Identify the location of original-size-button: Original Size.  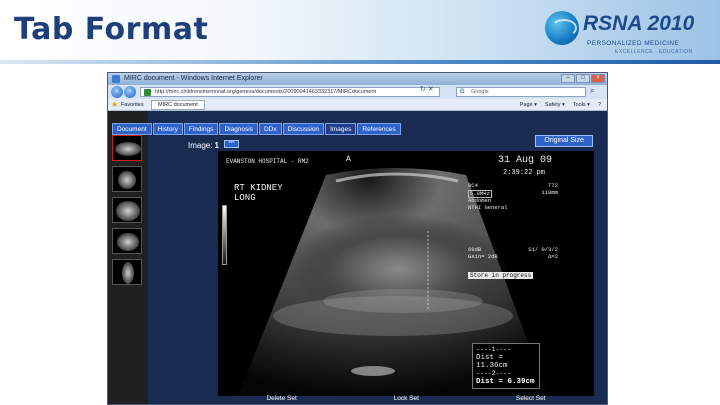
(564, 141).